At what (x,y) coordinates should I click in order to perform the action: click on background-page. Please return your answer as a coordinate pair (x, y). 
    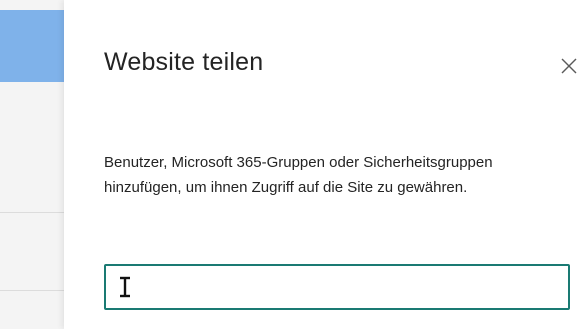
    Looking at the image, I should click on (32, 164).